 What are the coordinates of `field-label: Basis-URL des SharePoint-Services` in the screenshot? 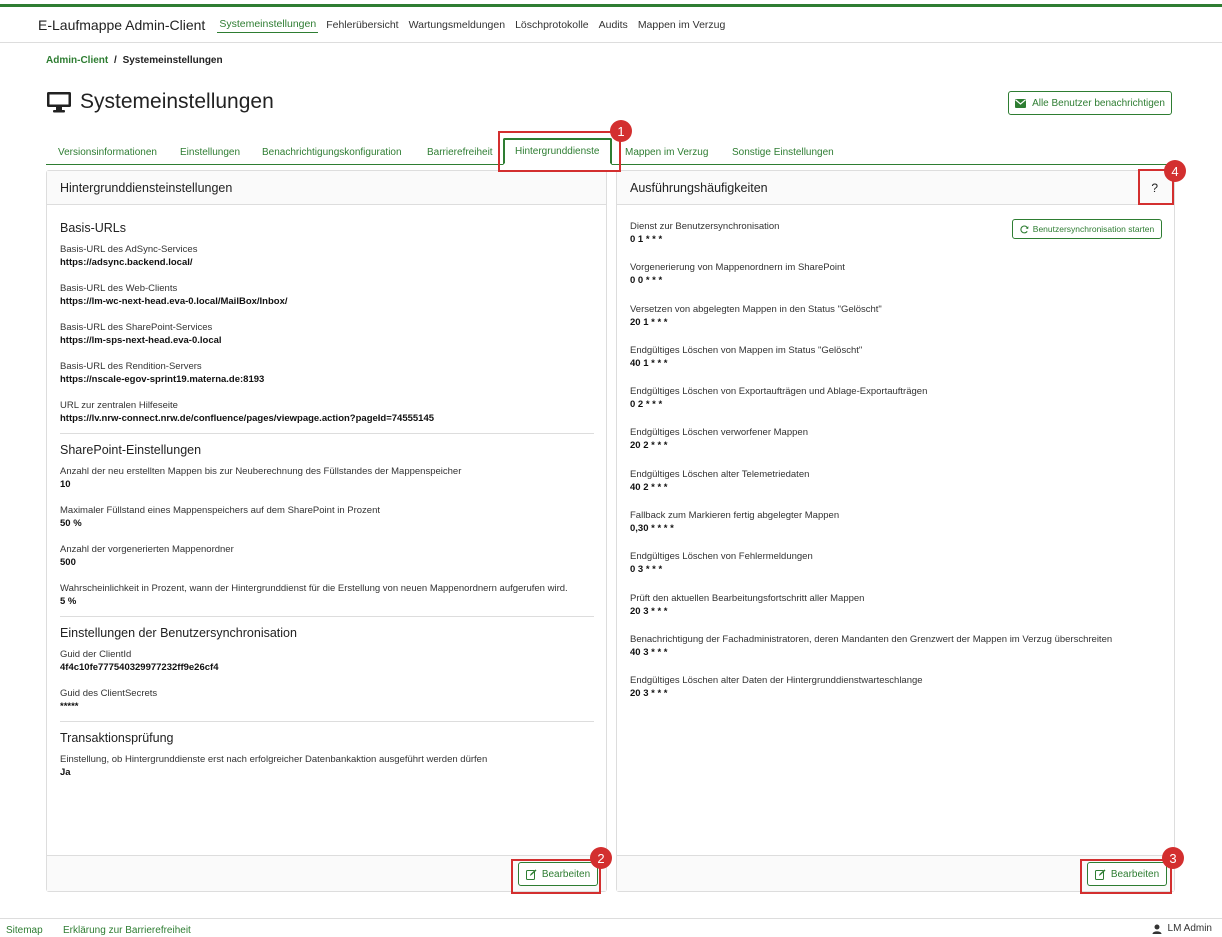 It's located at (136, 327).